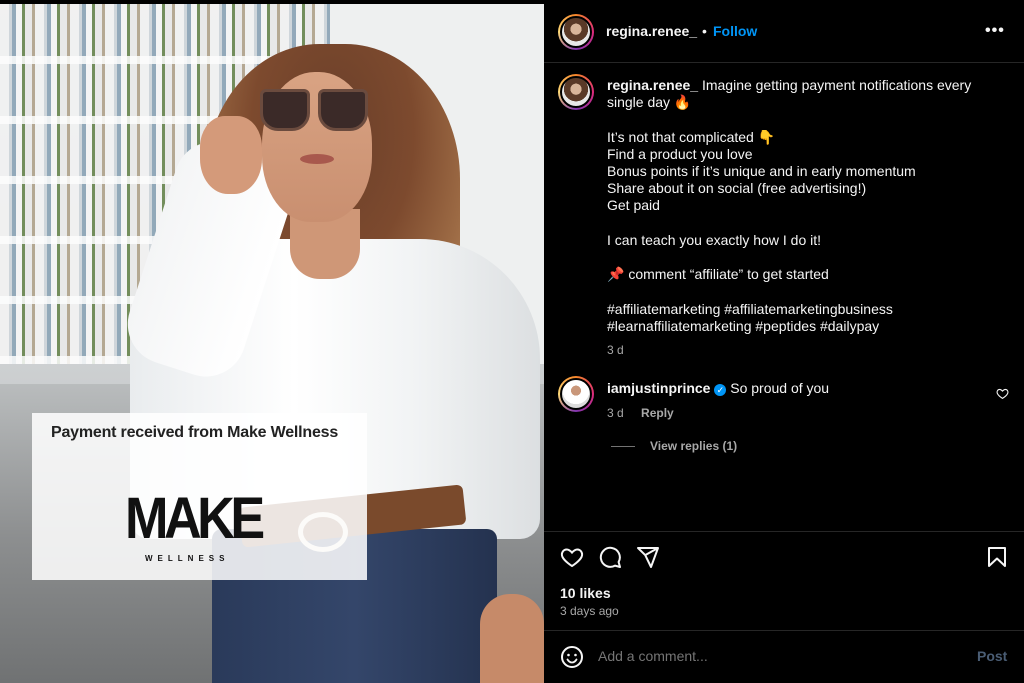 This screenshot has height=683, width=1024. Describe the element at coordinates (714, 239) in the screenshot. I see `caption-line: I can teach you exactly how I do it!` at that location.